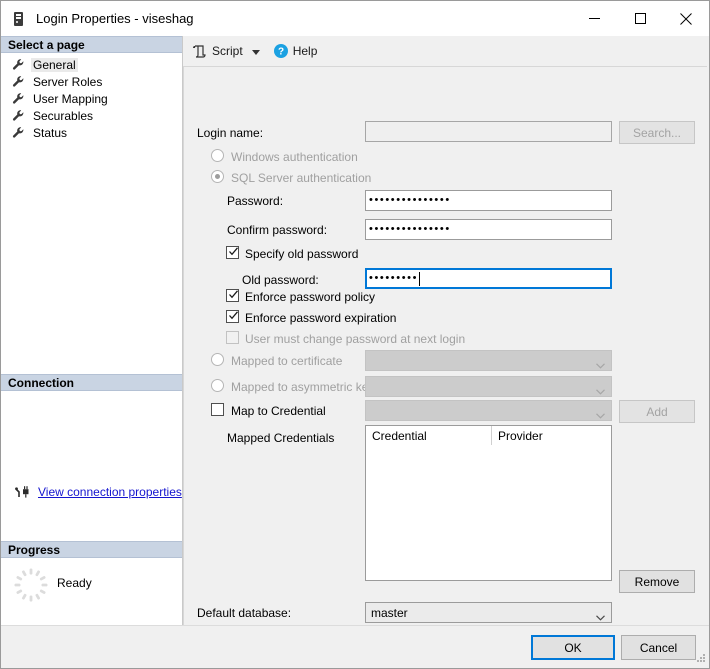  What do you see at coordinates (658, 647) in the screenshot?
I see `cancel-button: Cancel` at bounding box center [658, 647].